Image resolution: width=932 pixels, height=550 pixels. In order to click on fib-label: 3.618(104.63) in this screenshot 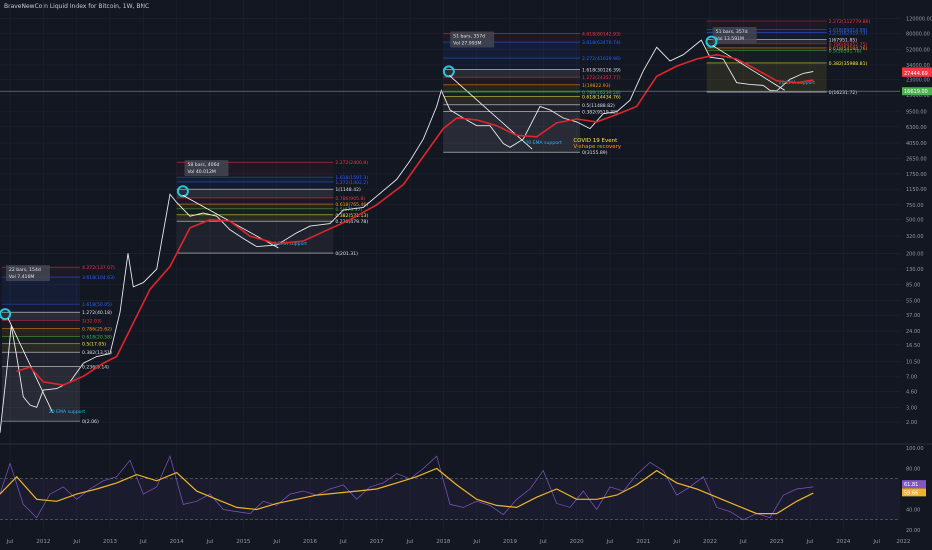, I will do `click(98, 278)`.